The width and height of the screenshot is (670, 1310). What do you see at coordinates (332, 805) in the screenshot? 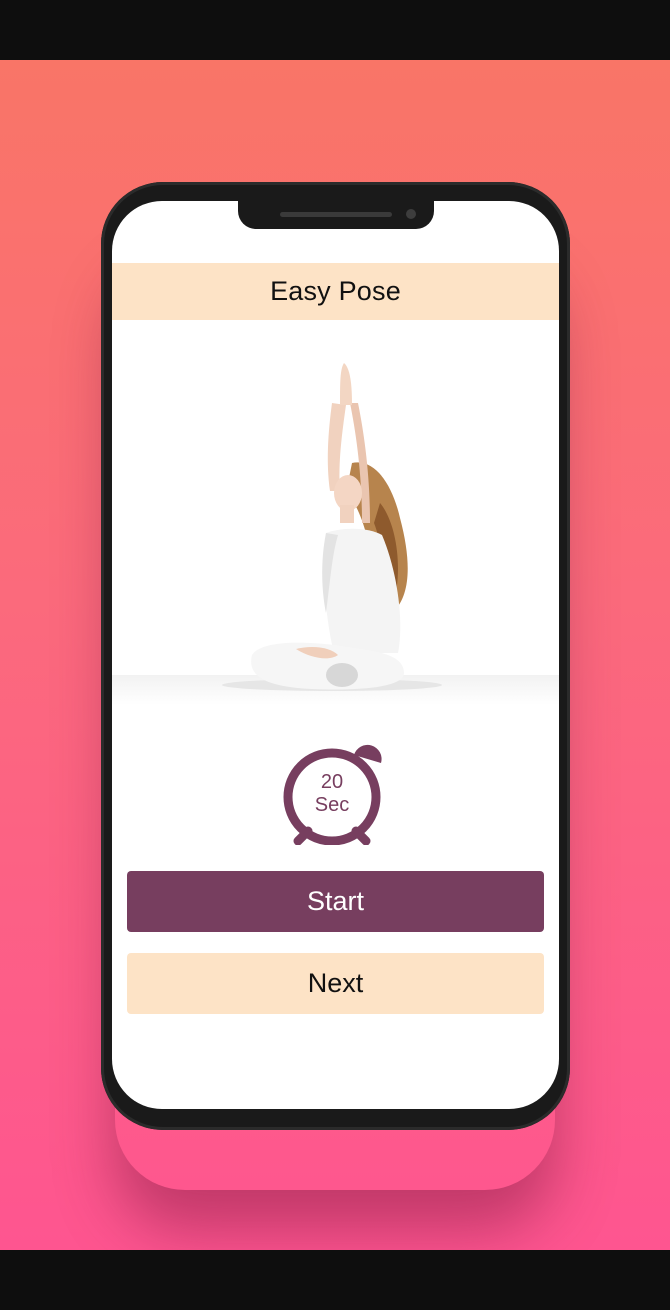
I see `timer-unit: Sec` at bounding box center [332, 805].